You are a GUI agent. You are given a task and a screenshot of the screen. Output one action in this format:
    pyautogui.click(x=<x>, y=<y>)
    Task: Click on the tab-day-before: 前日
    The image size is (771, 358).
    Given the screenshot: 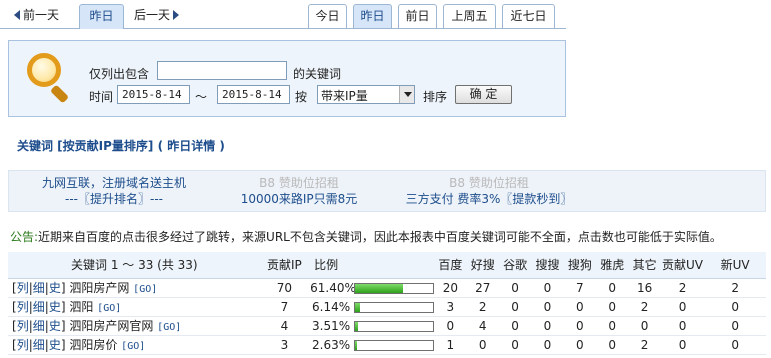 What is the action you would take?
    pyautogui.click(x=417, y=16)
    